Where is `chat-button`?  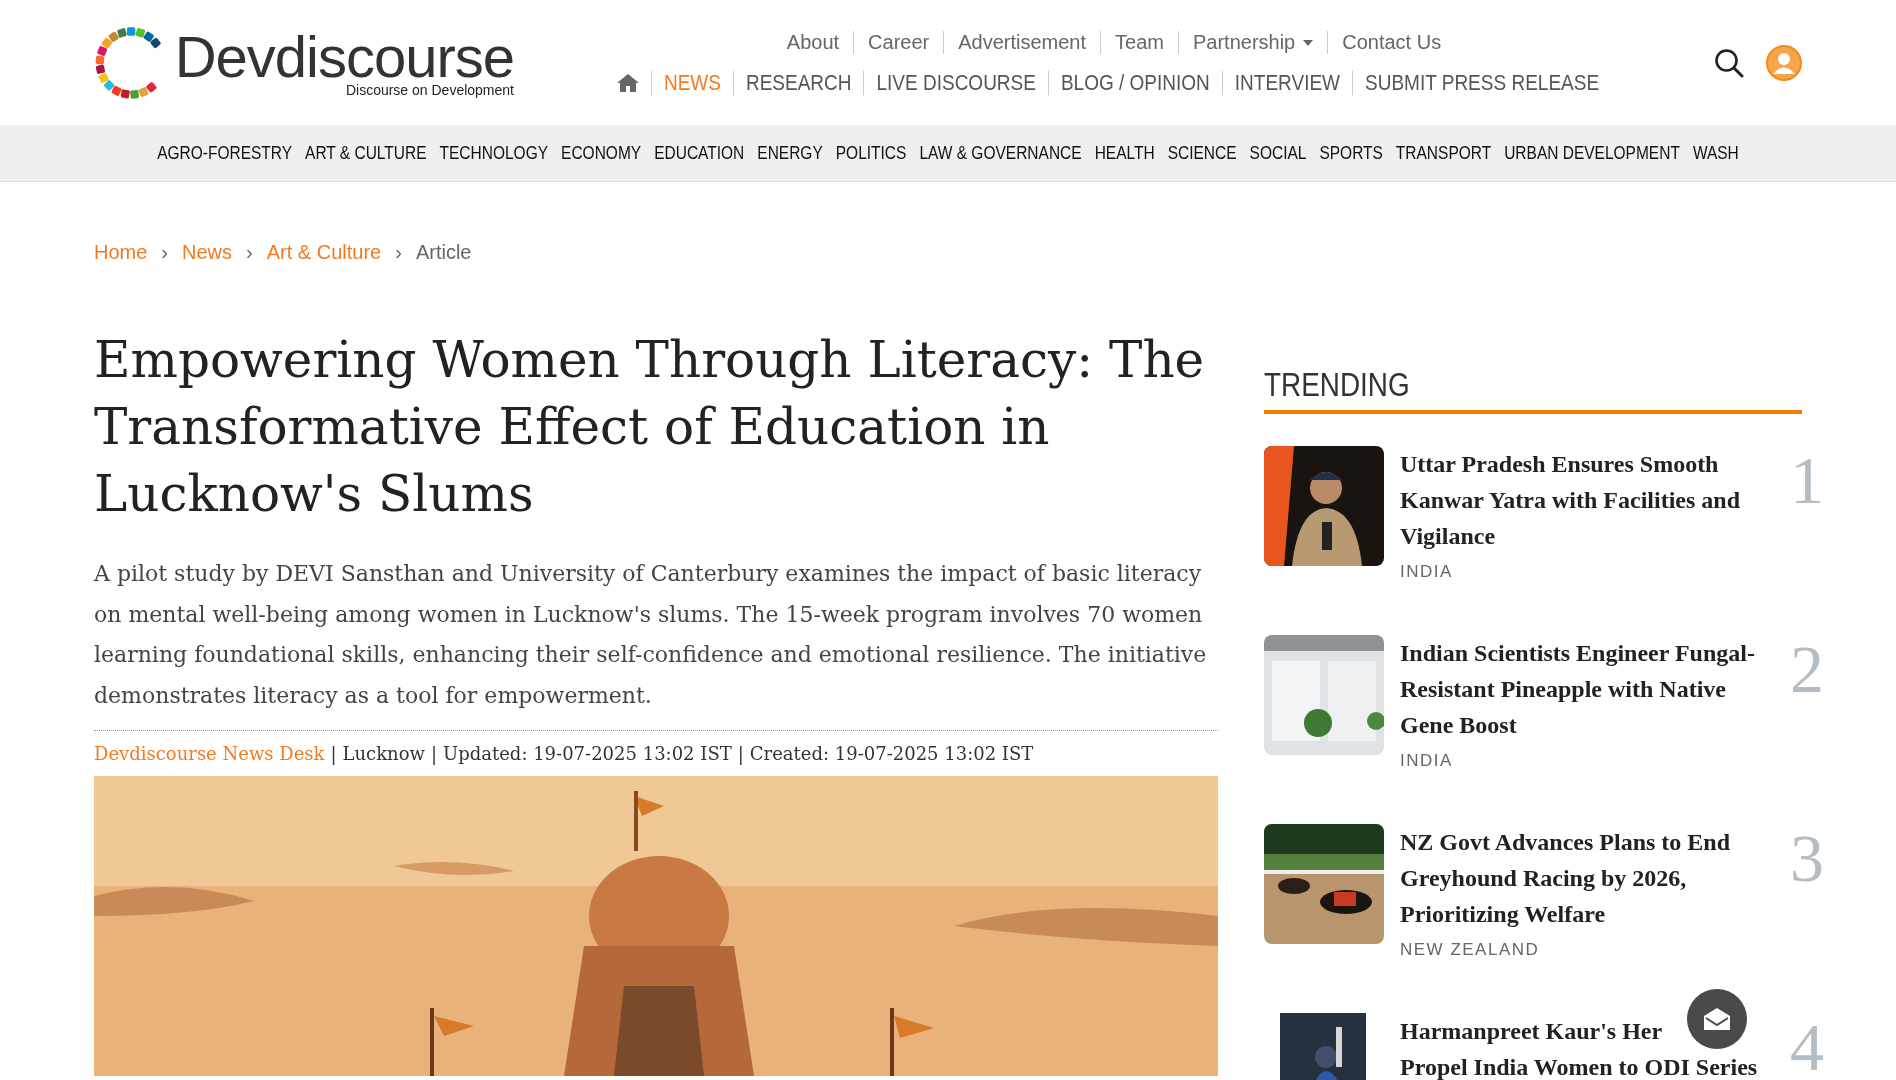 chat-button is located at coordinates (1717, 1019).